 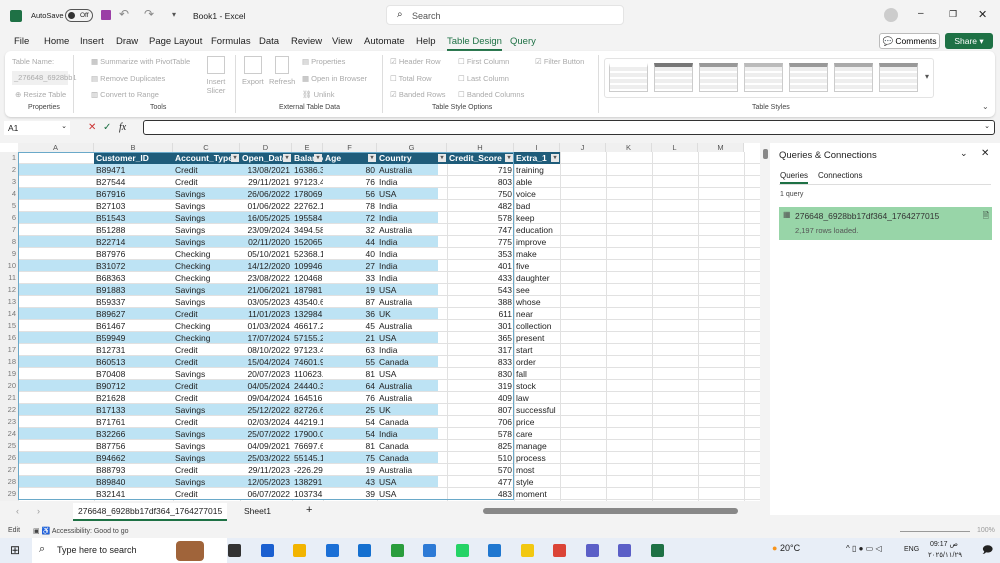 What do you see at coordinates (266, 374) in the screenshot?
I see `table-cell-open-date: 20/07/2023` at bounding box center [266, 374].